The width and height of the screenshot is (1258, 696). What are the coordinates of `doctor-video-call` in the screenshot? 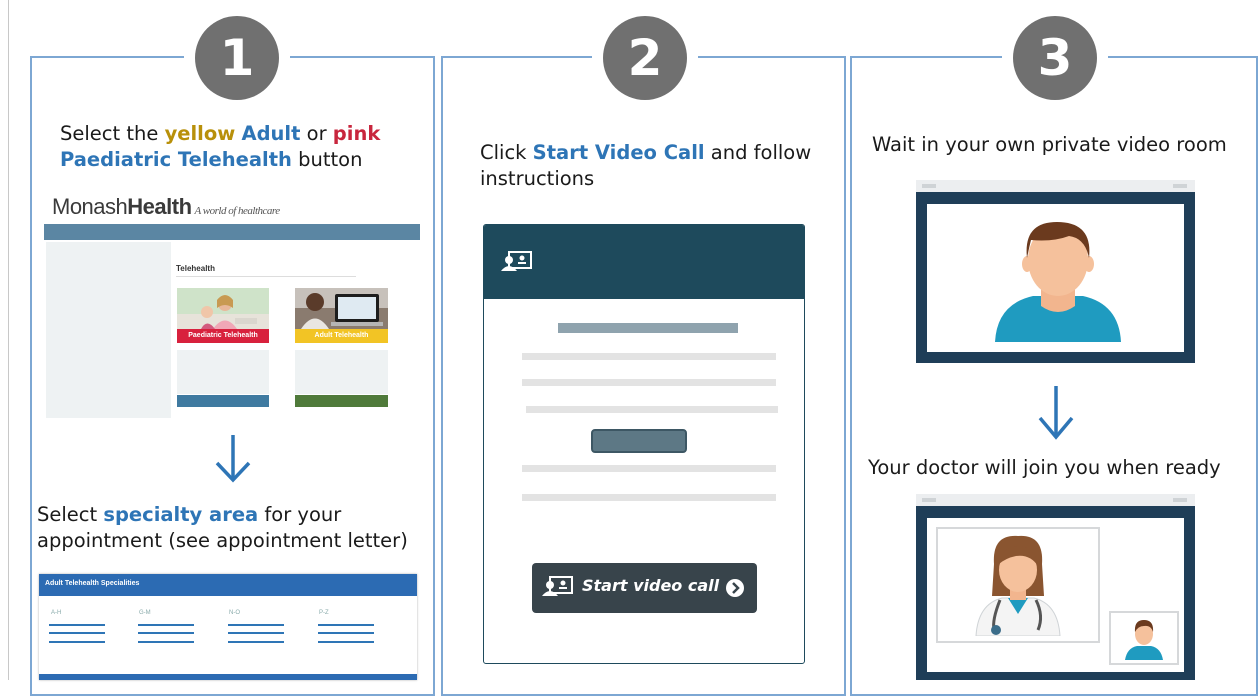 It's located at (1055, 587).